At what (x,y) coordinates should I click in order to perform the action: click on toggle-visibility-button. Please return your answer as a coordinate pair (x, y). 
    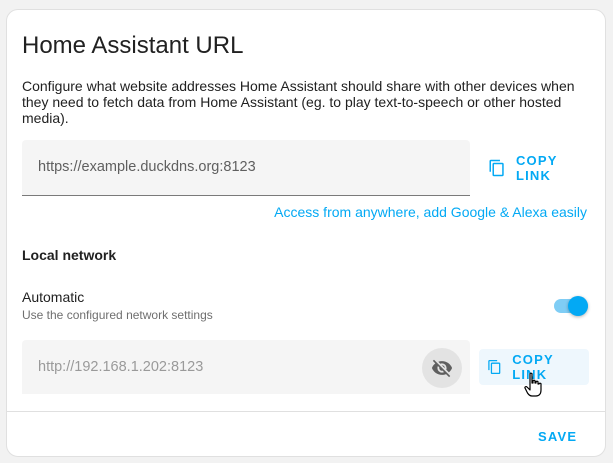
    Looking at the image, I should click on (442, 368).